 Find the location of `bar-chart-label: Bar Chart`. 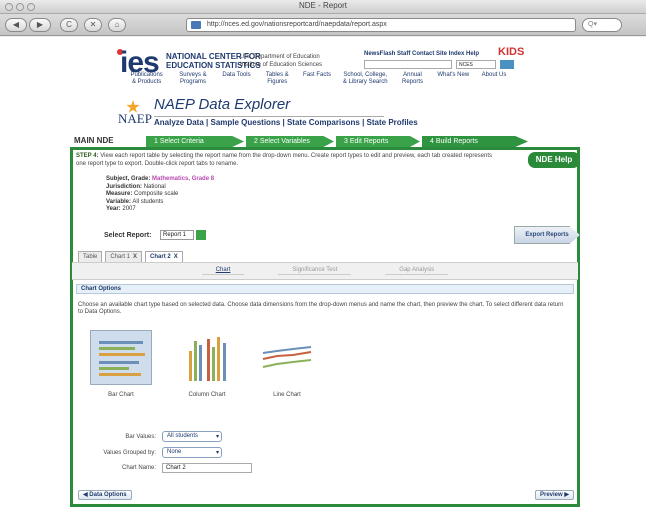

bar-chart-label: Bar Chart is located at coordinates (121, 395).